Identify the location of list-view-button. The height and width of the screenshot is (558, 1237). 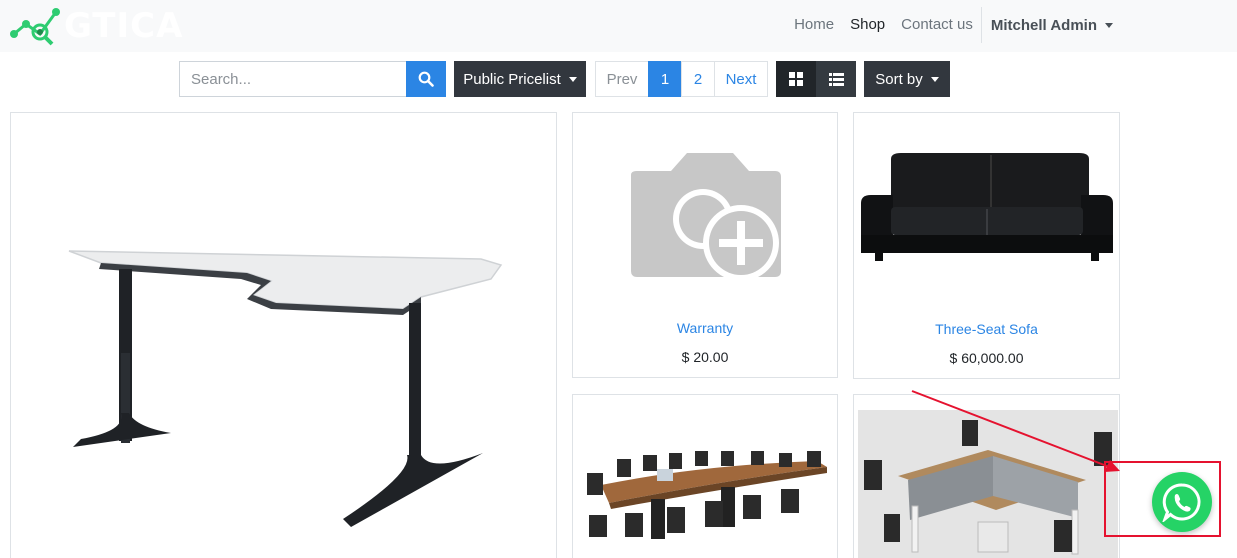
(836, 79).